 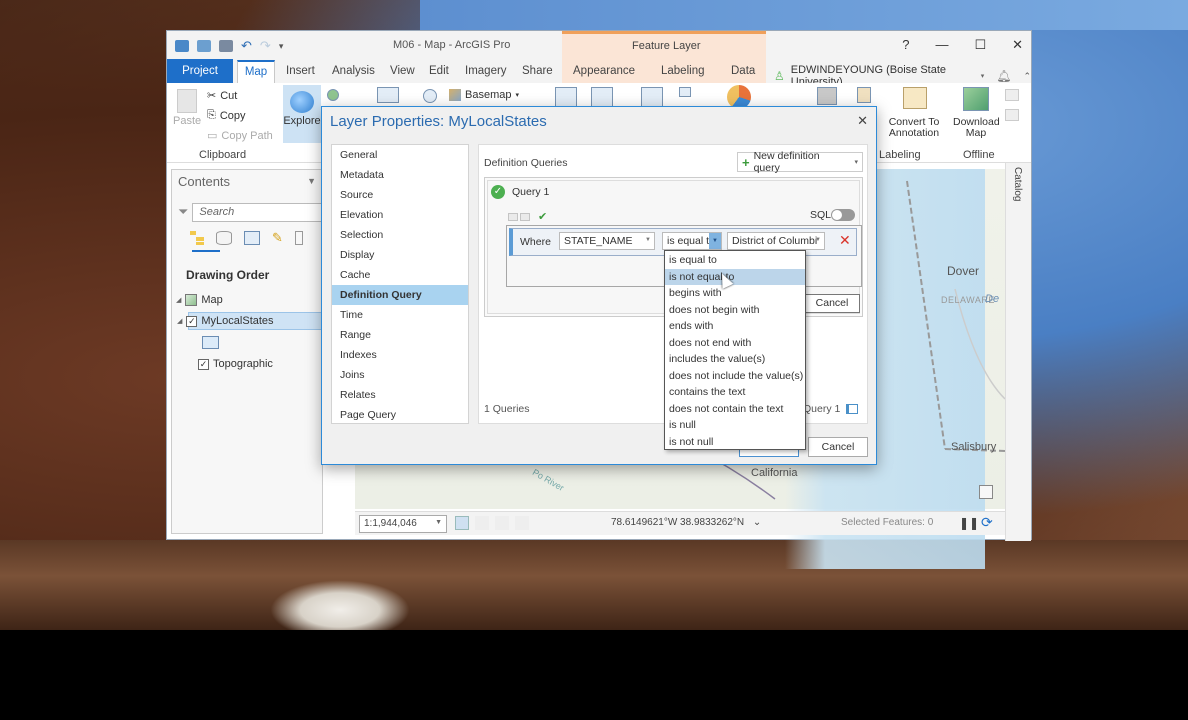 What do you see at coordinates (1018, 352) in the screenshot?
I see `catalog-pane-tab: Catalog` at bounding box center [1018, 352].